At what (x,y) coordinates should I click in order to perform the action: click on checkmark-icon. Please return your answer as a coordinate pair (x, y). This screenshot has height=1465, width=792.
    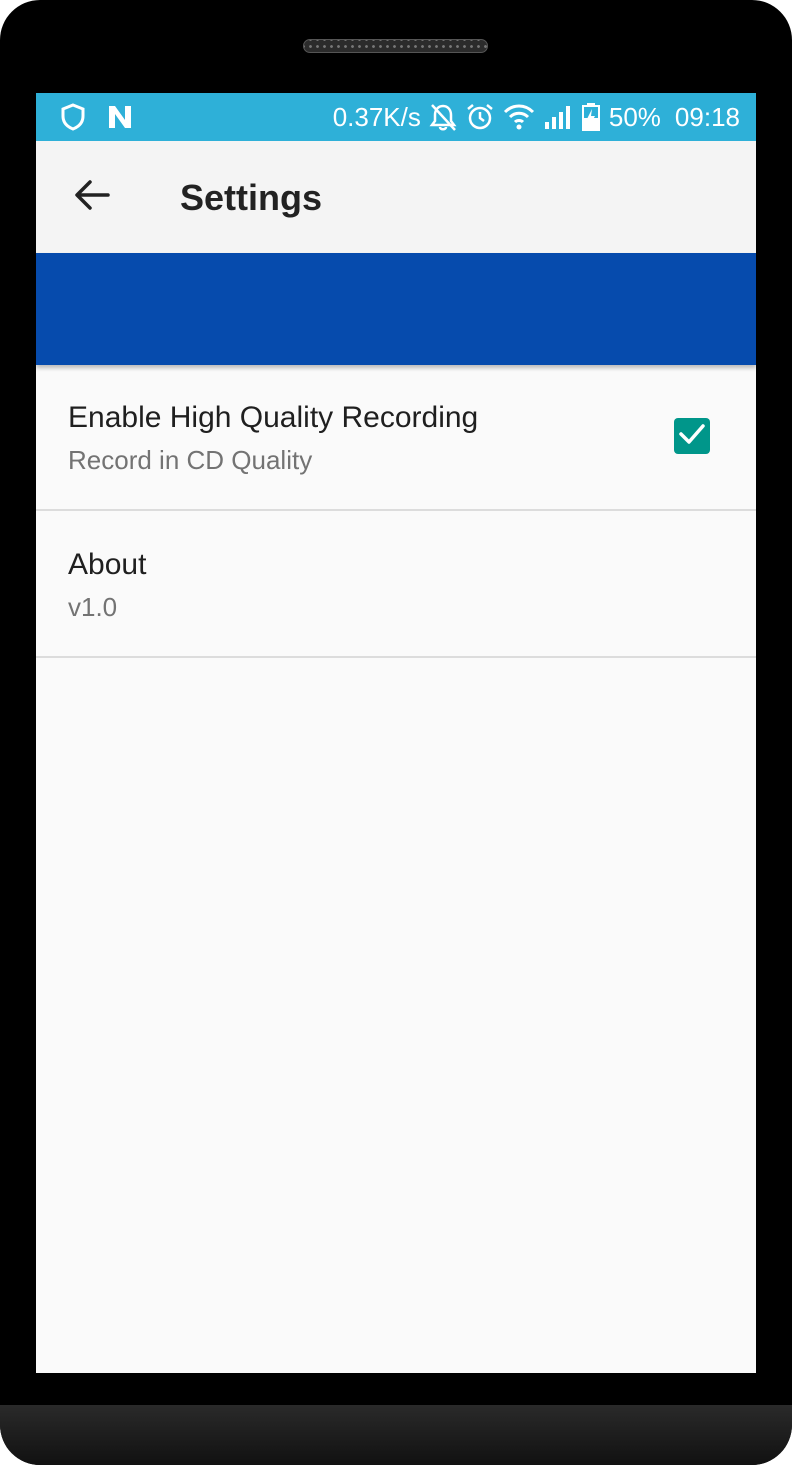
    Looking at the image, I should click on (692, 436).